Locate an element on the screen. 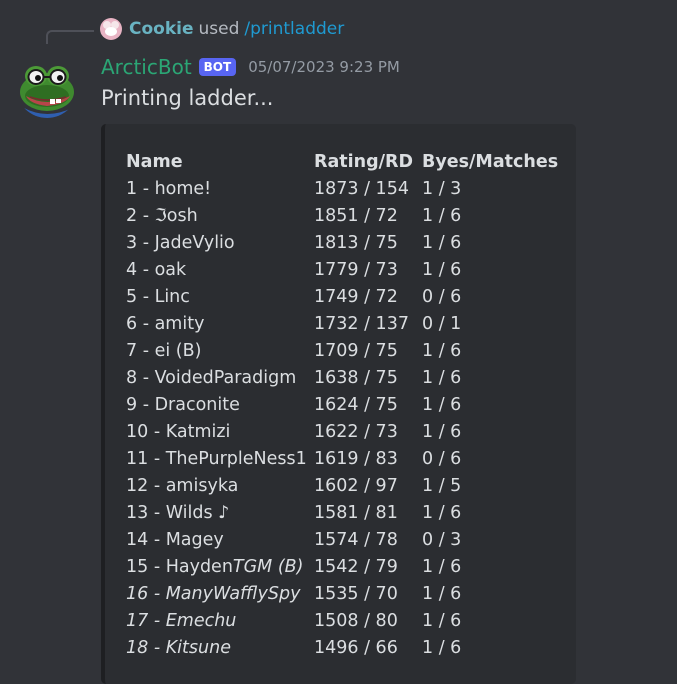 This screenshot has width=677, height=684. row-rating: 1574 / 78 is located at coordinates (356, 540).